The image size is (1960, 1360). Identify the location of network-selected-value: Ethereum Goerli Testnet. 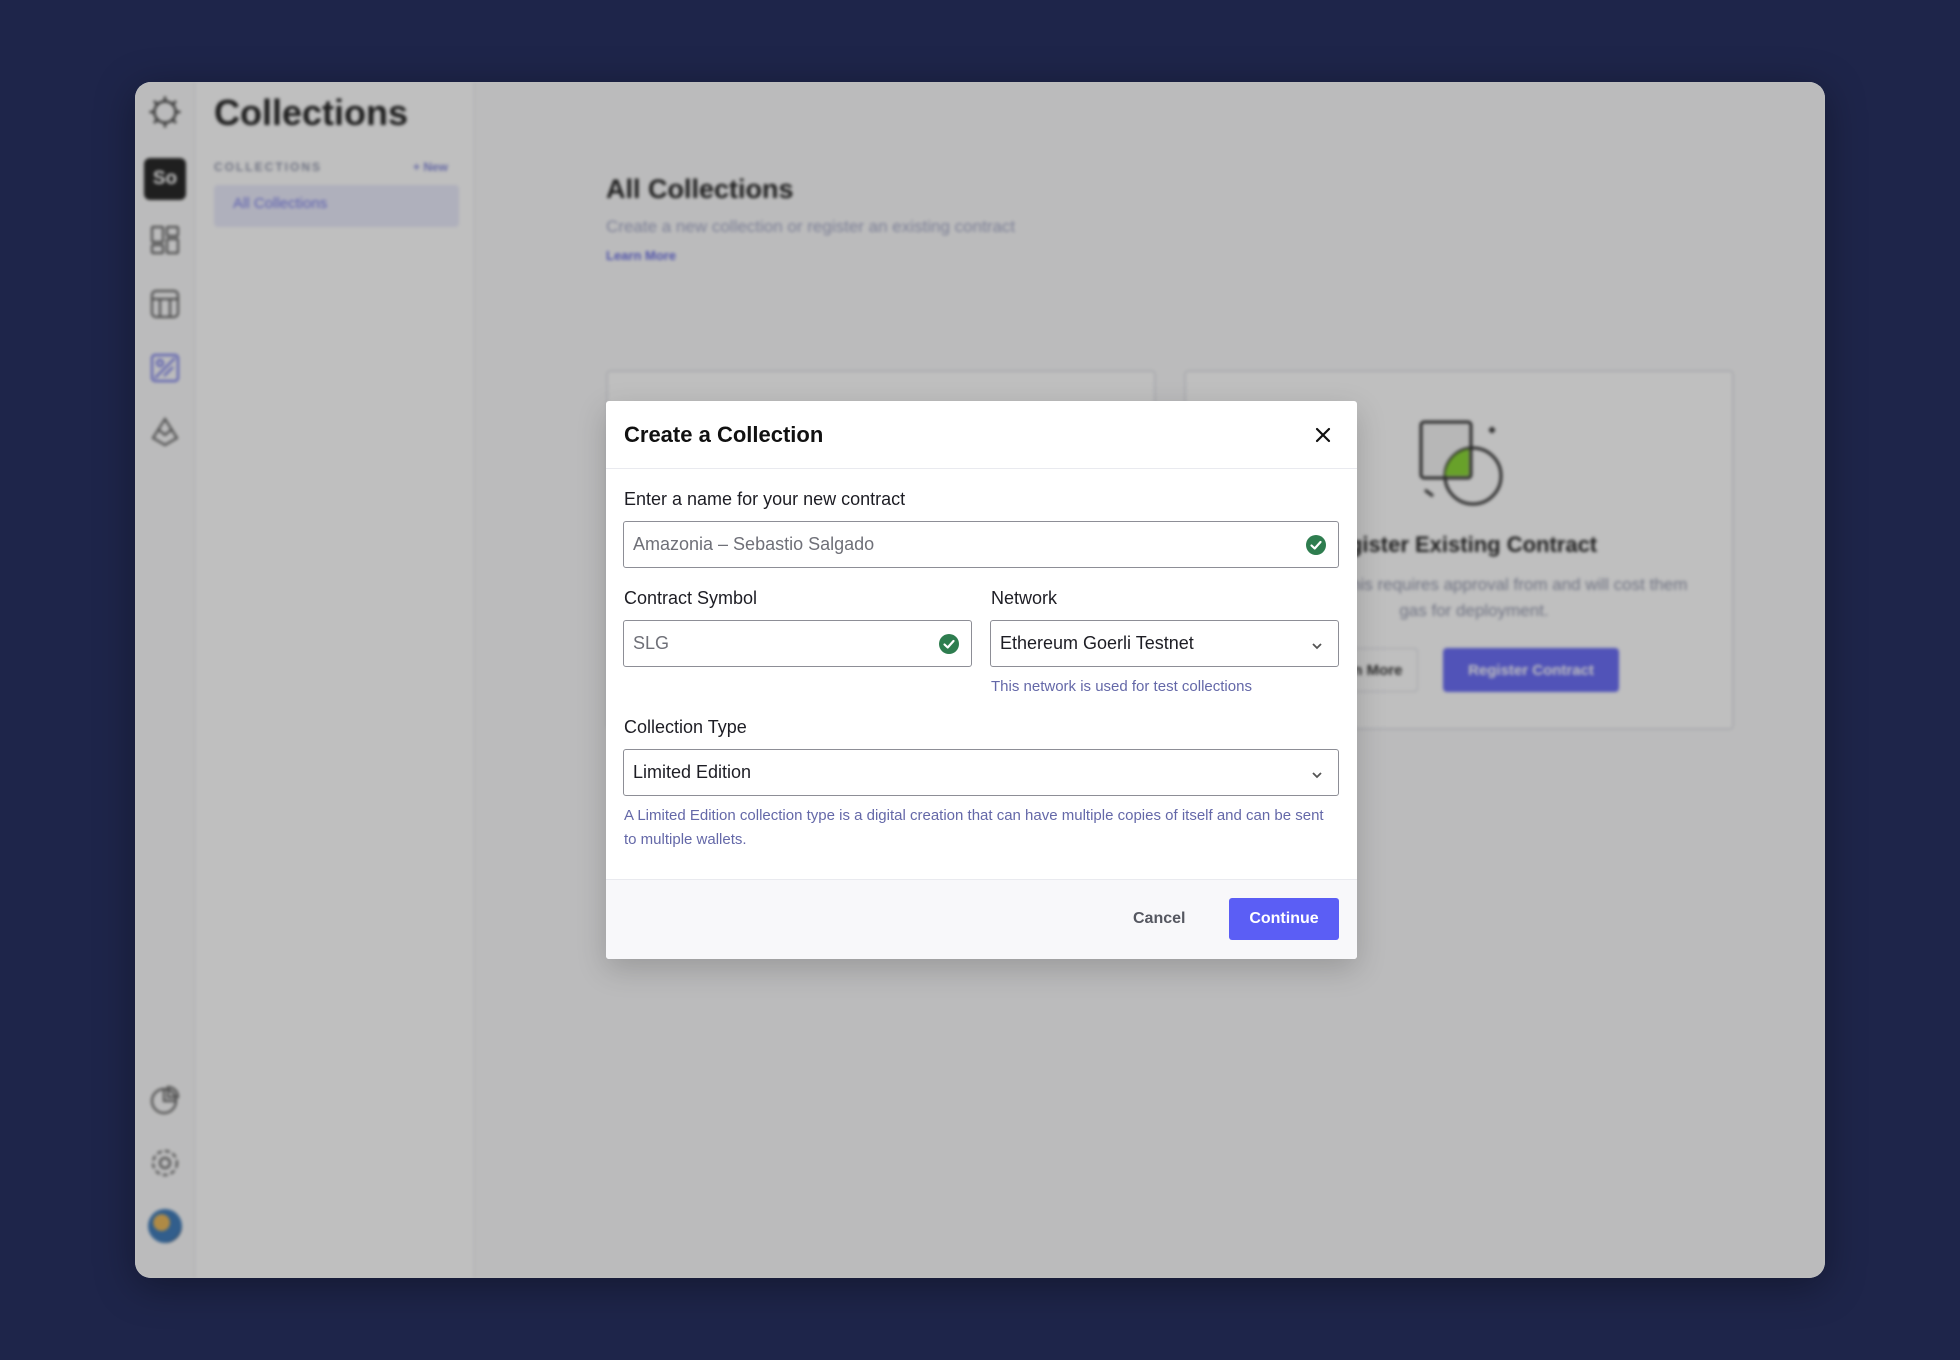
(1097, 643).